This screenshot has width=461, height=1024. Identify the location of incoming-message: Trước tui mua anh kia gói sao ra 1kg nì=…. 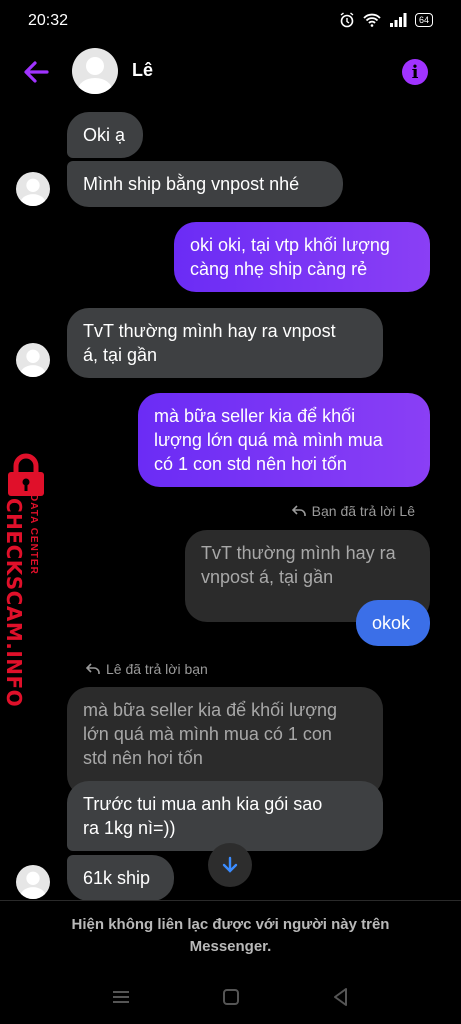
(225, 816).